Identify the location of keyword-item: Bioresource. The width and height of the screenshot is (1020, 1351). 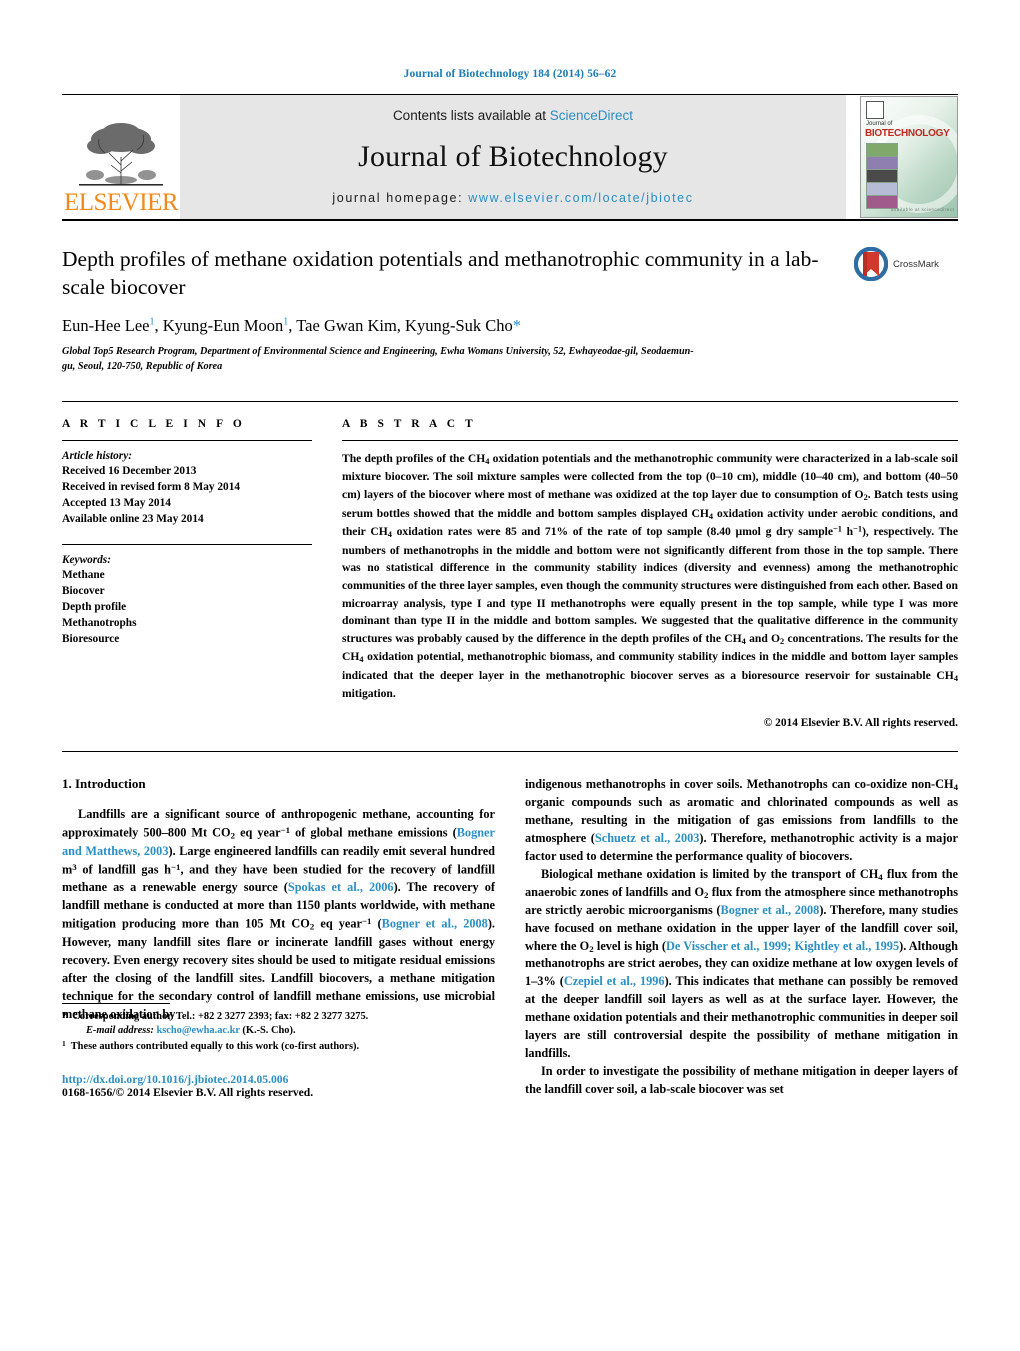
(91, 639).